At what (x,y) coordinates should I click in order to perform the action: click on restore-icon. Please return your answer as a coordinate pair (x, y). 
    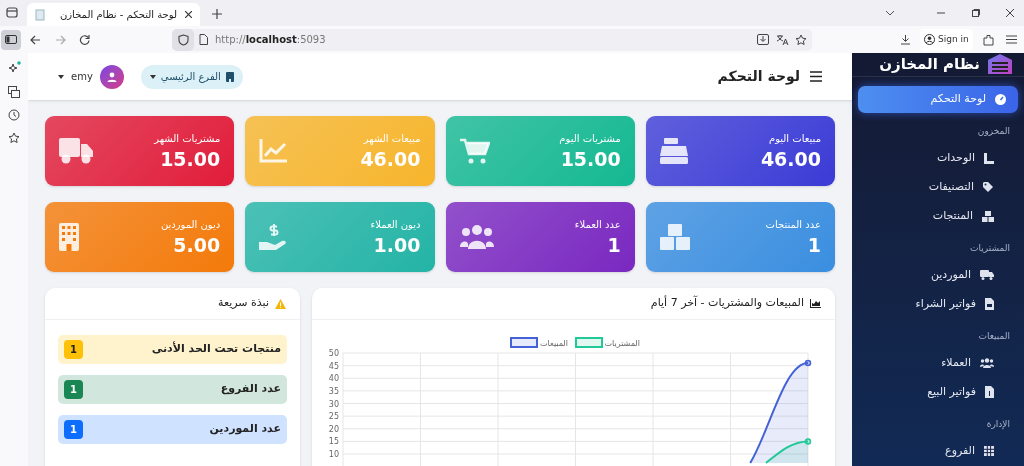
    Looking at the image, I should click on (976, 13).